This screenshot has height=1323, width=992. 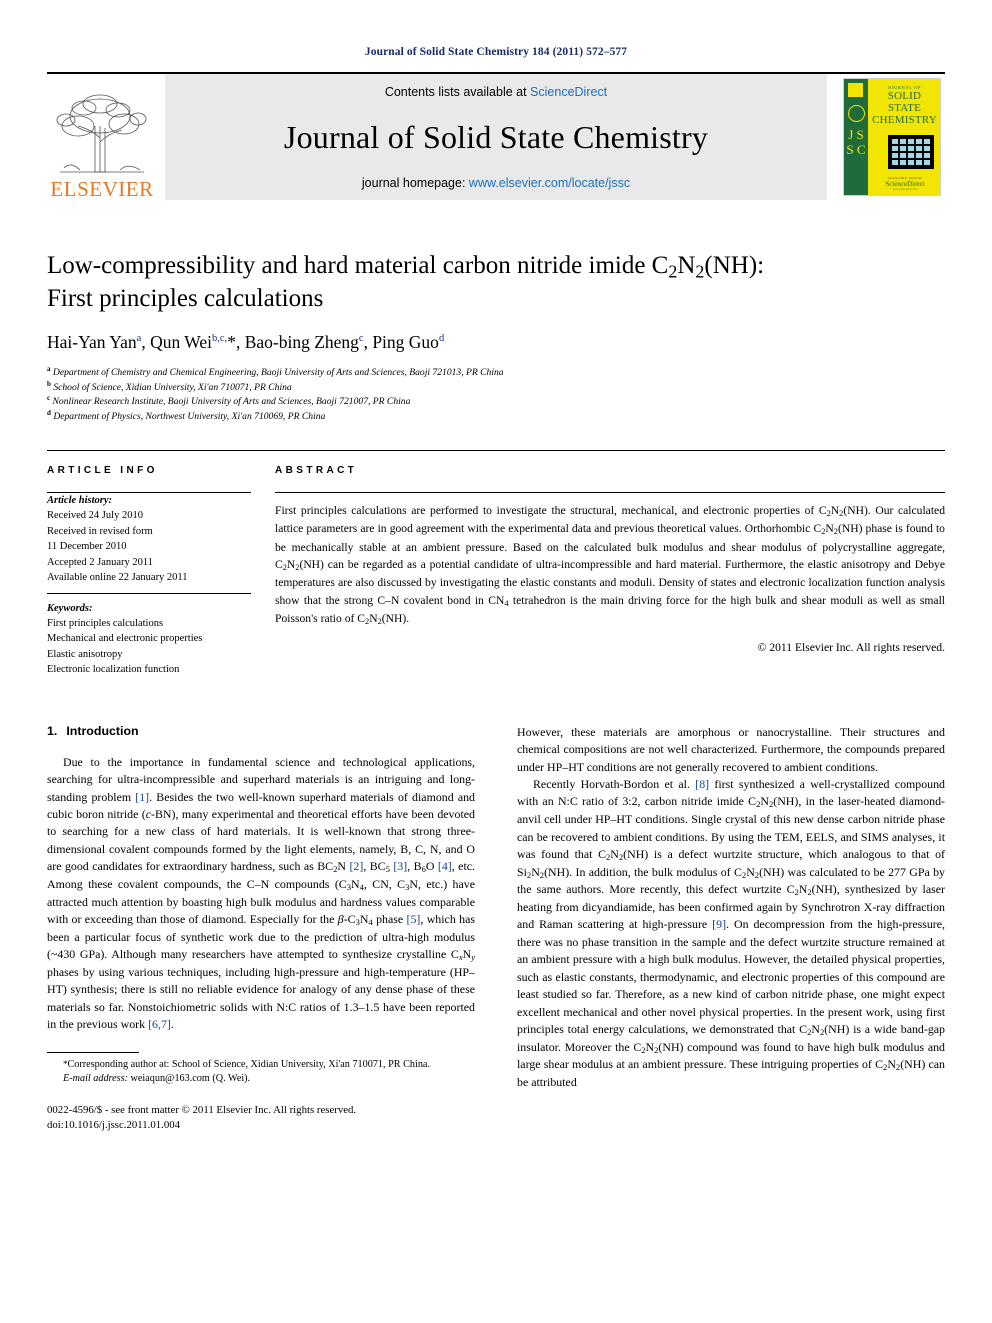 What do you see at coordinates (444, 866) in the screenshot?
I see `citation-ref: [4]` at bounding box center [444, 866].